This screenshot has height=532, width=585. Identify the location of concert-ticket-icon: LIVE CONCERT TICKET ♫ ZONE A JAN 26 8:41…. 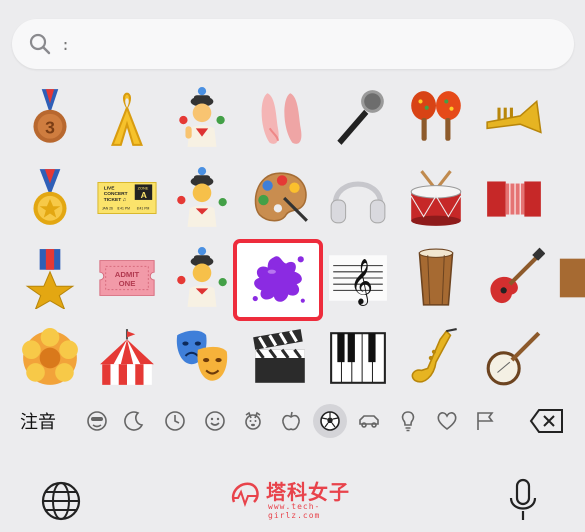
(127, 198).